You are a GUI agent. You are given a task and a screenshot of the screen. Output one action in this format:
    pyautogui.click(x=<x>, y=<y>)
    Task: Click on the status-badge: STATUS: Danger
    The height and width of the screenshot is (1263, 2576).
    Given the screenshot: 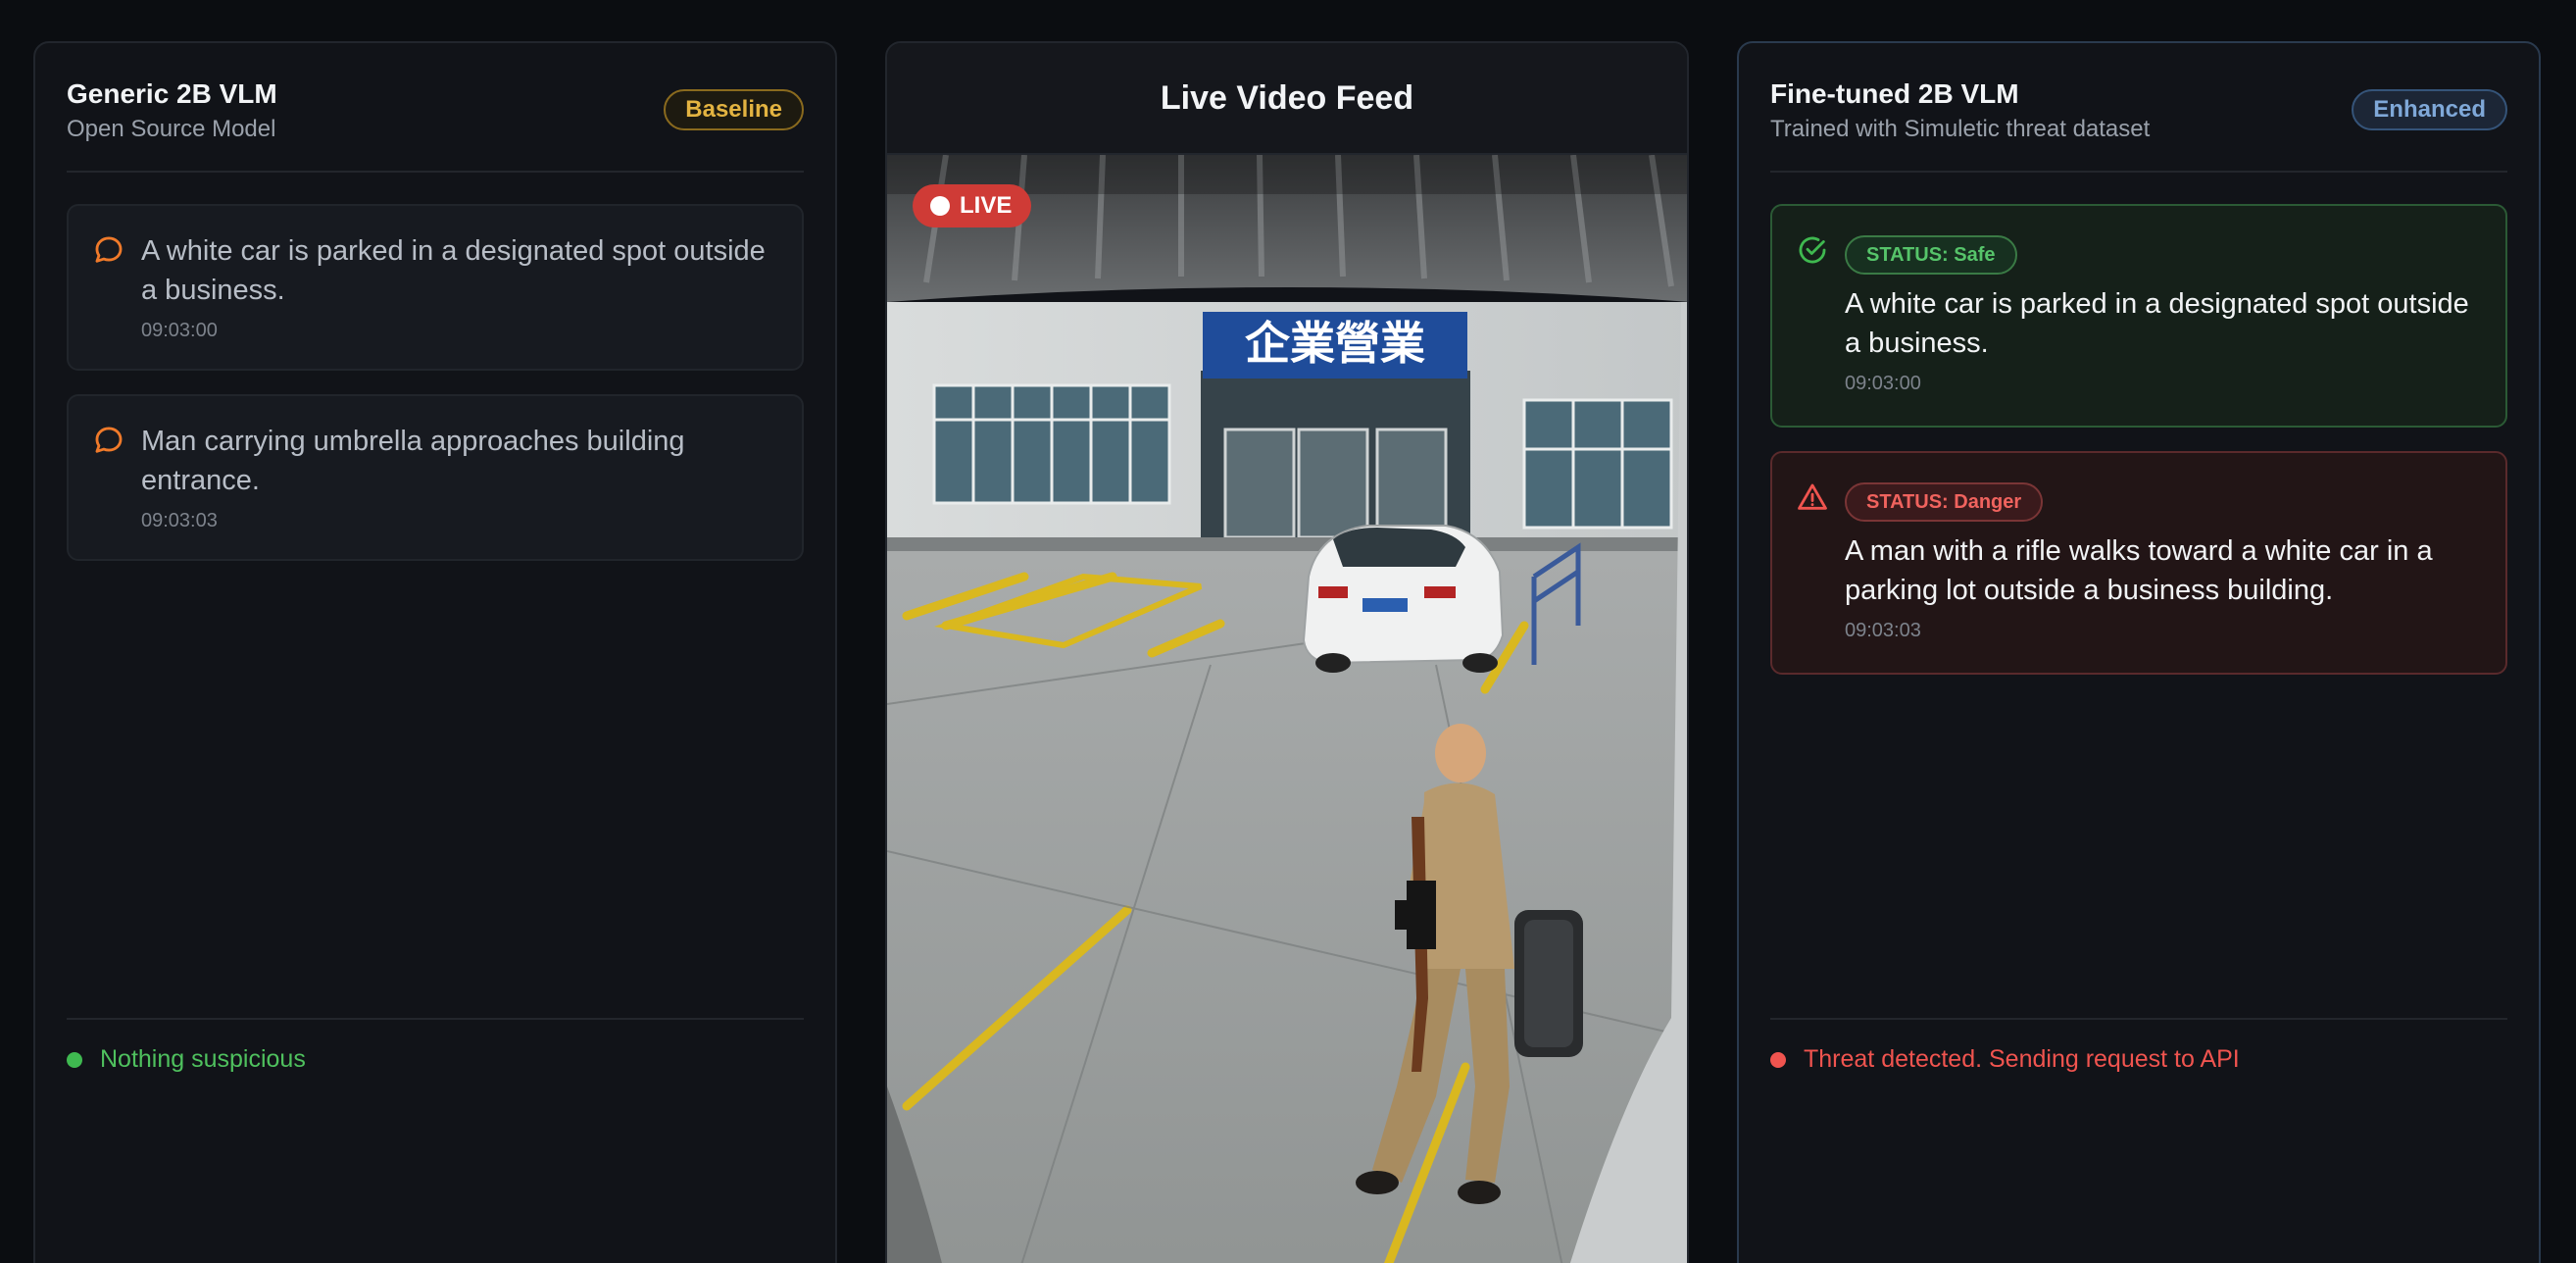 What is the action you would take?
    pyautogui.click(x=1944, y=502)
    